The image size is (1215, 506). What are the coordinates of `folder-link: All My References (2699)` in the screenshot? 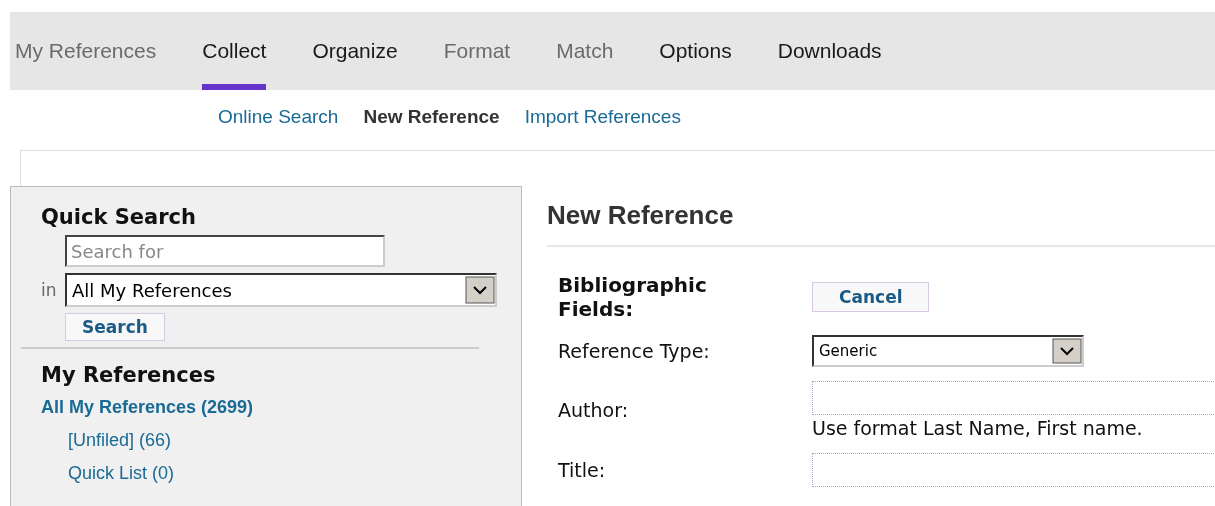 It's located at (267, 407).